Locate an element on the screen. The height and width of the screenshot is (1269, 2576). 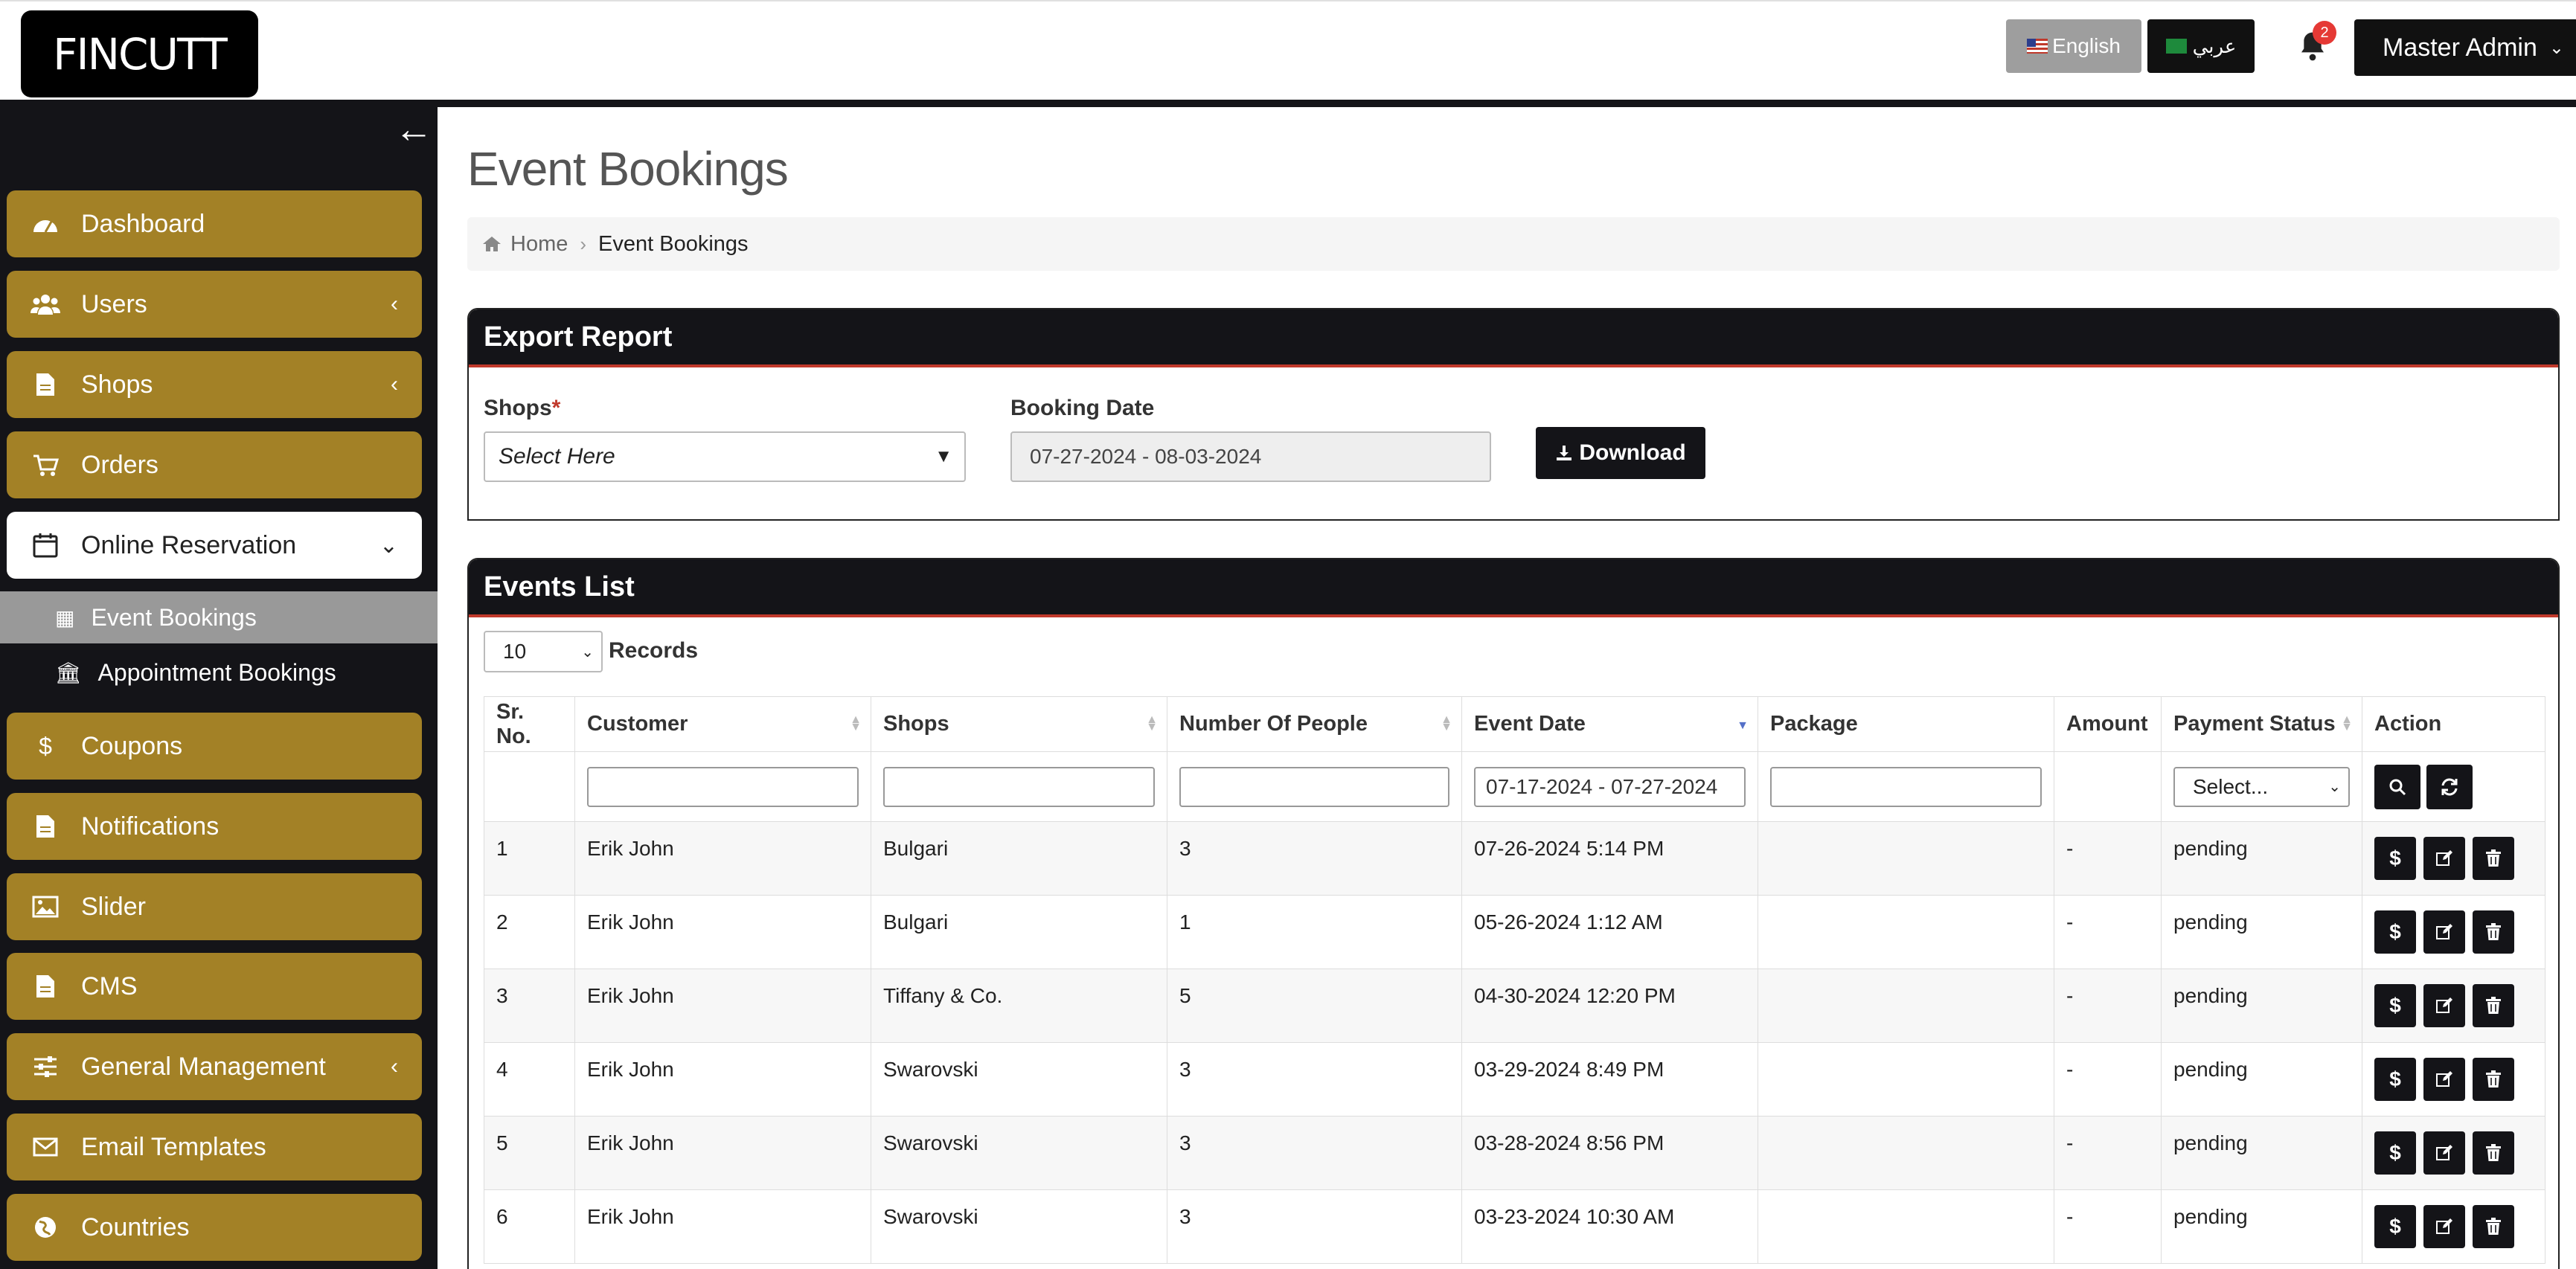
arrow-left-icon: ← is located at coordinates (414, 129).